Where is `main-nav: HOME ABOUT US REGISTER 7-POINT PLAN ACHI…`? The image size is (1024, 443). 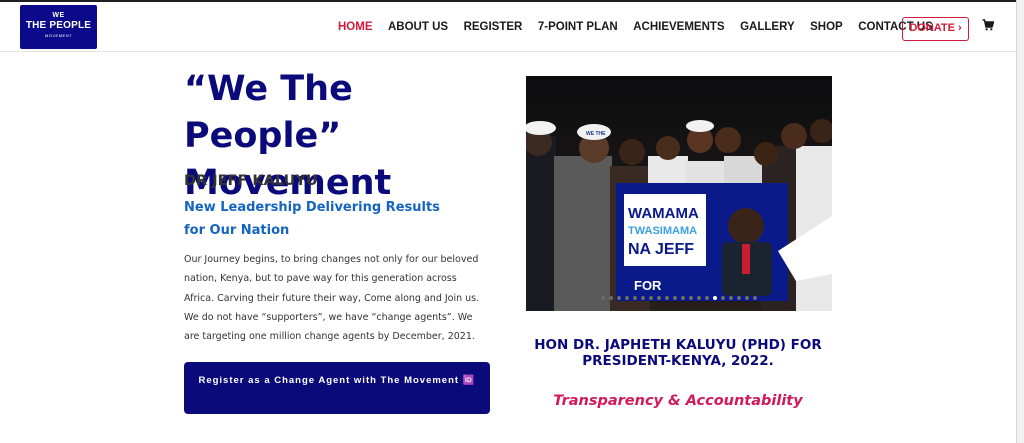
main-nav: HOME ABOUT US REGISTER 7-POINT PLAN ACHI… is located at coordinates (643, 27).